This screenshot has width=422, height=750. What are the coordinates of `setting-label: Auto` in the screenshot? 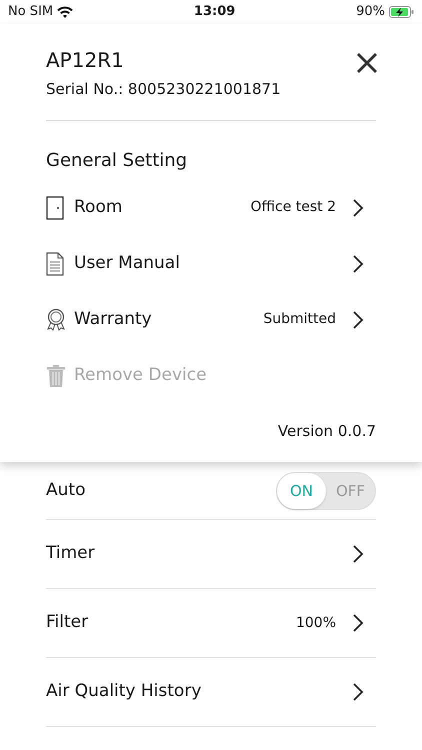 It's located at (66, 490).